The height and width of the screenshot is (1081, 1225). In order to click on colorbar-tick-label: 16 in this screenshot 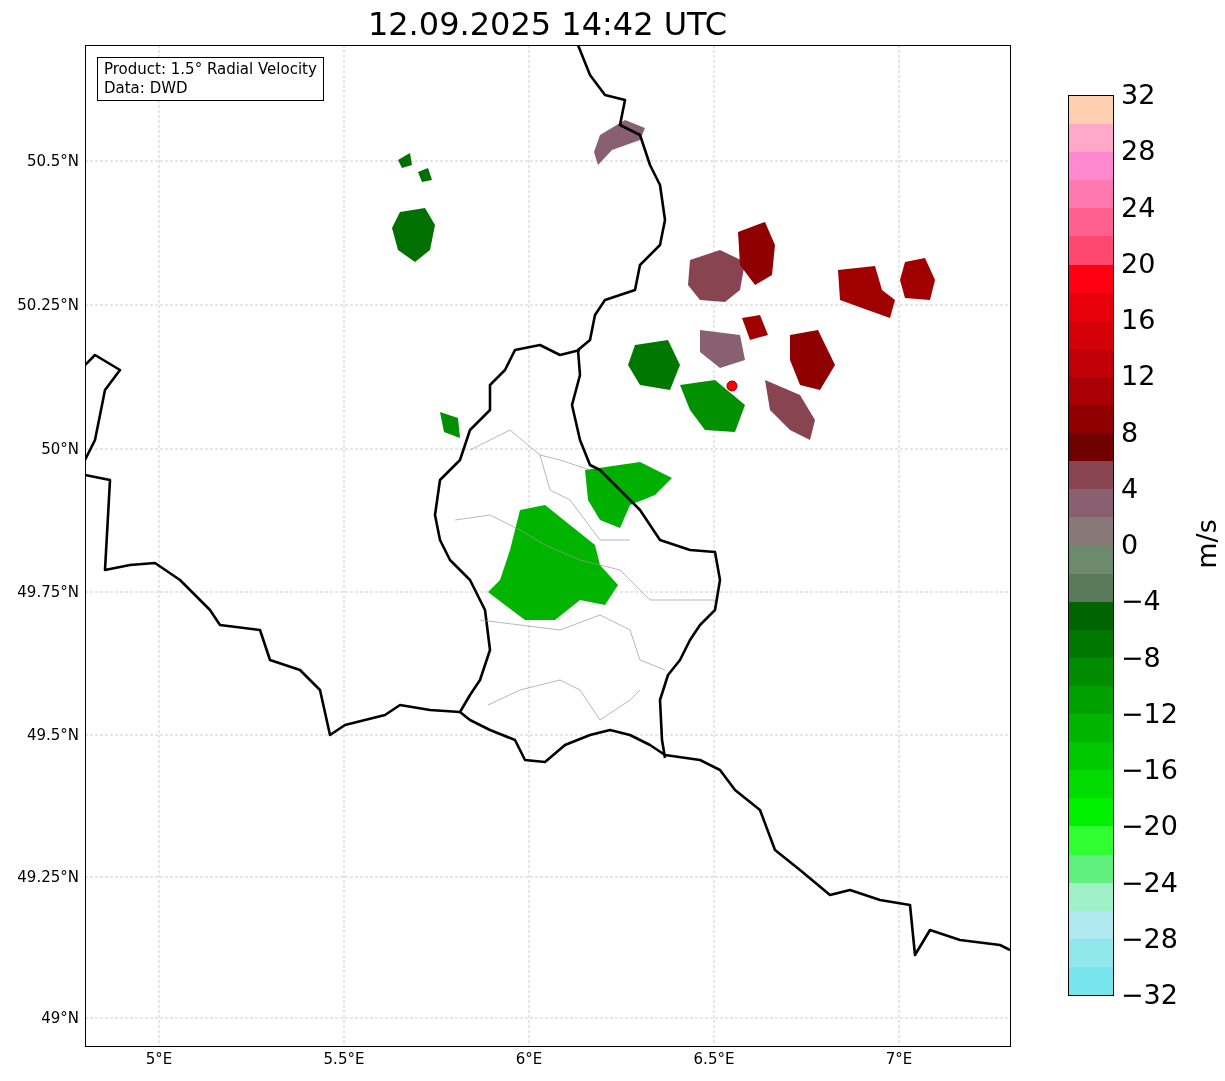, I will do `click(1138, 320)`.